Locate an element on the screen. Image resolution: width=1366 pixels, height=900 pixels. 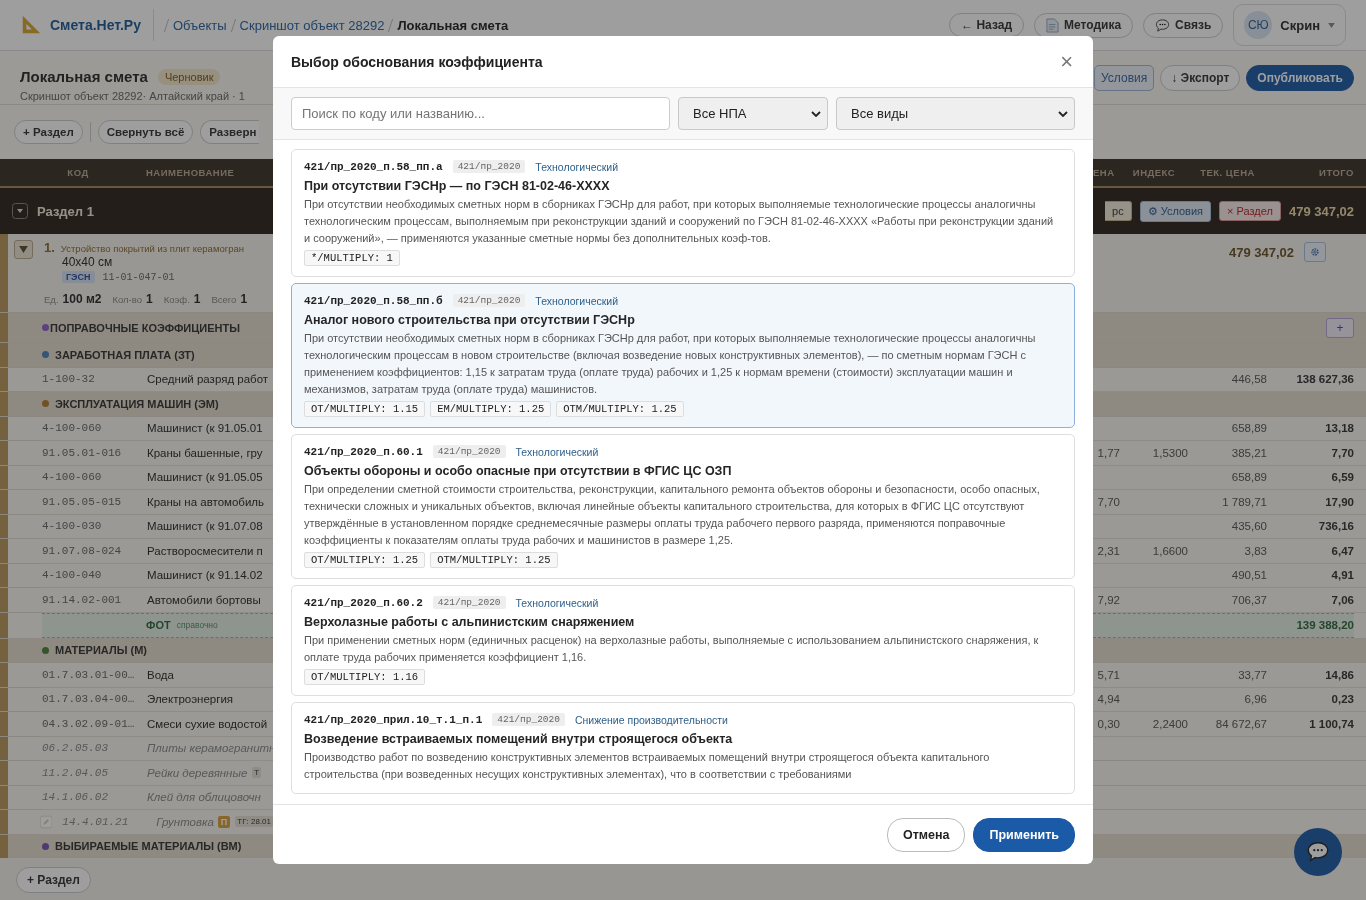
table-cell: 3,83 is located at coordinates (1255, 550).